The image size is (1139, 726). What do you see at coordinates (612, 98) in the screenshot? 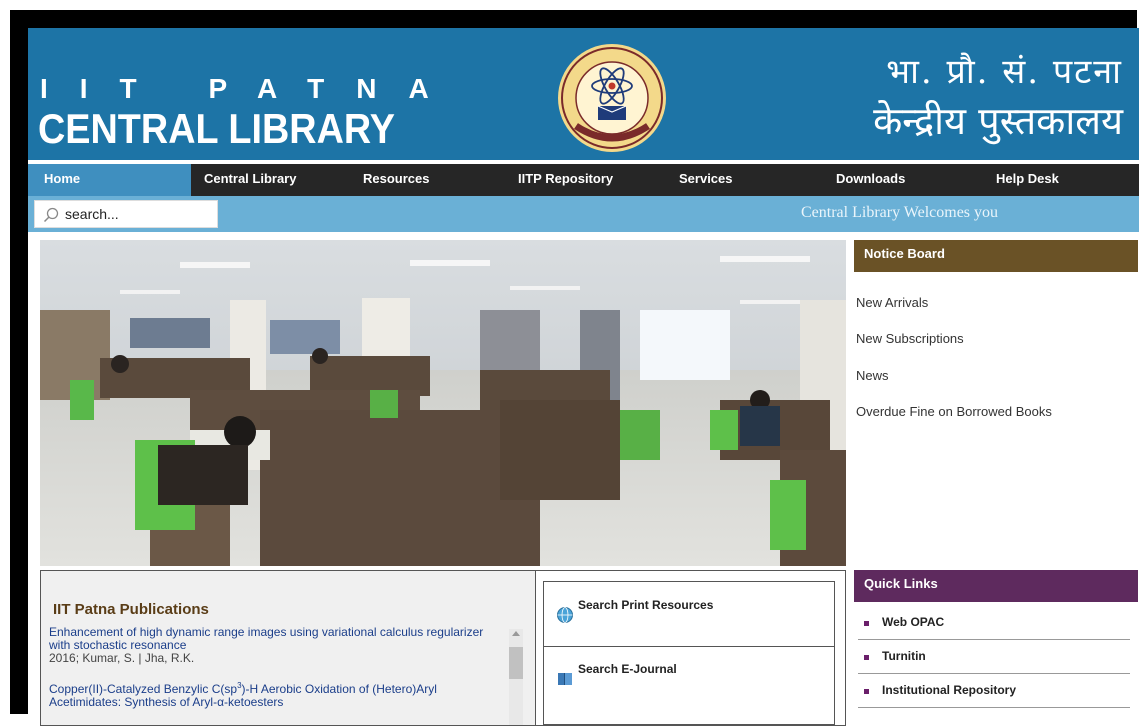
I see `iit-patna-logo` at bounding box center [612, 98].